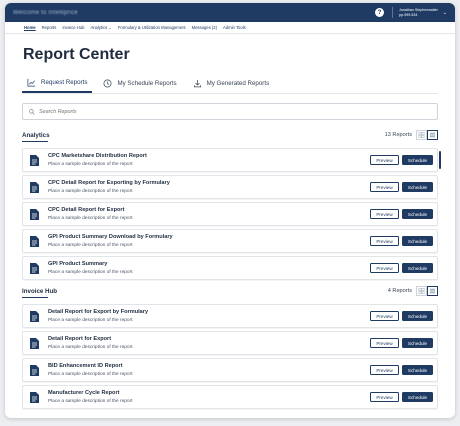 The width and height of the screenshot is (460, 426). What do you see at coordinates (139, 111) in the screenshot?
I see `search-input` at bounding box center [139, 111].